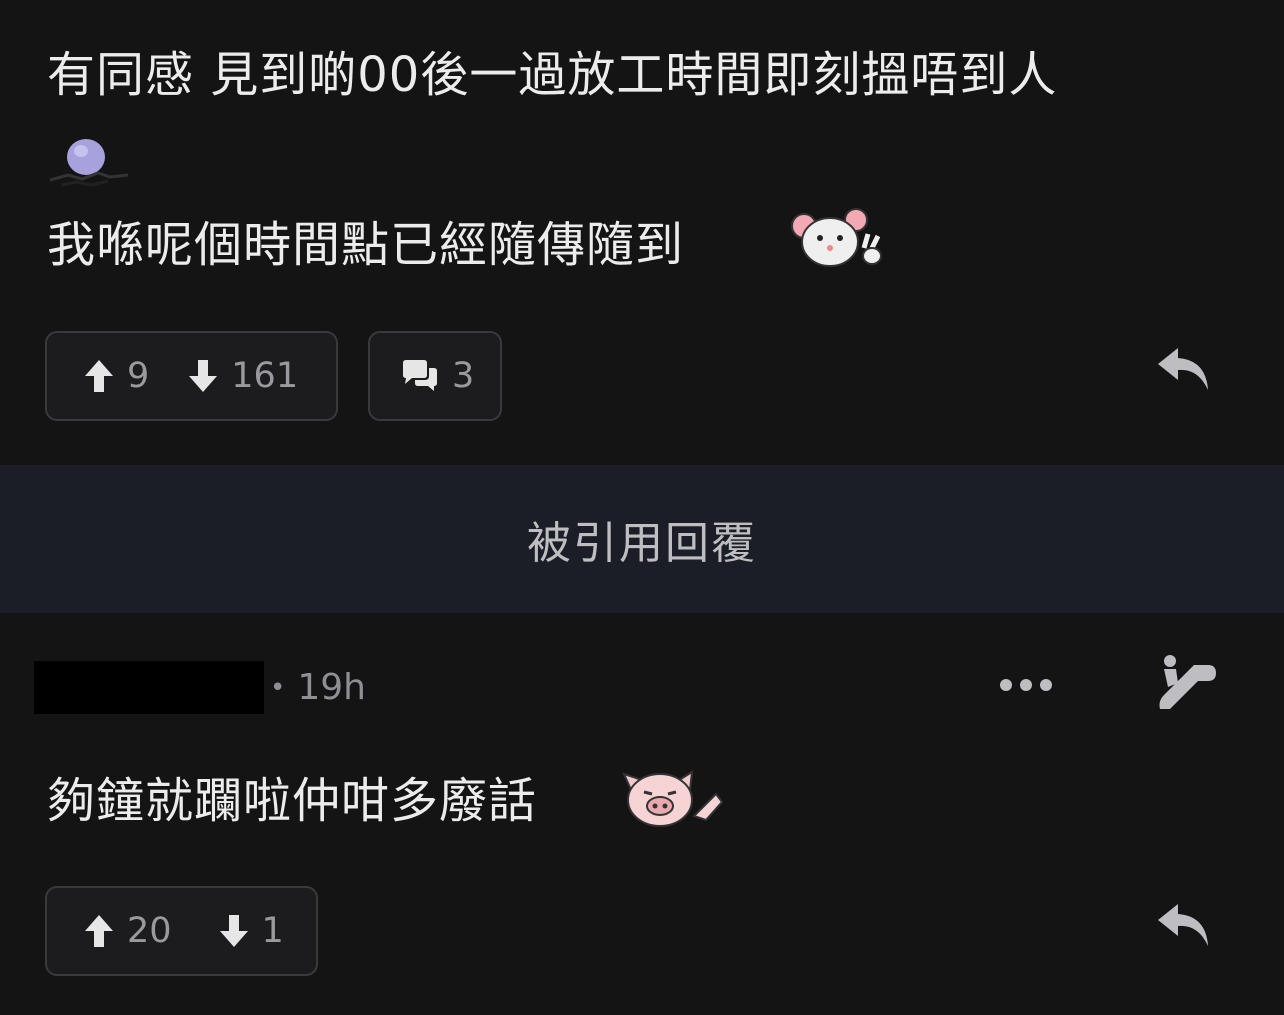 The image size is (1284, 1015). I want to click on upvote-button: 9, so click(116, 376).